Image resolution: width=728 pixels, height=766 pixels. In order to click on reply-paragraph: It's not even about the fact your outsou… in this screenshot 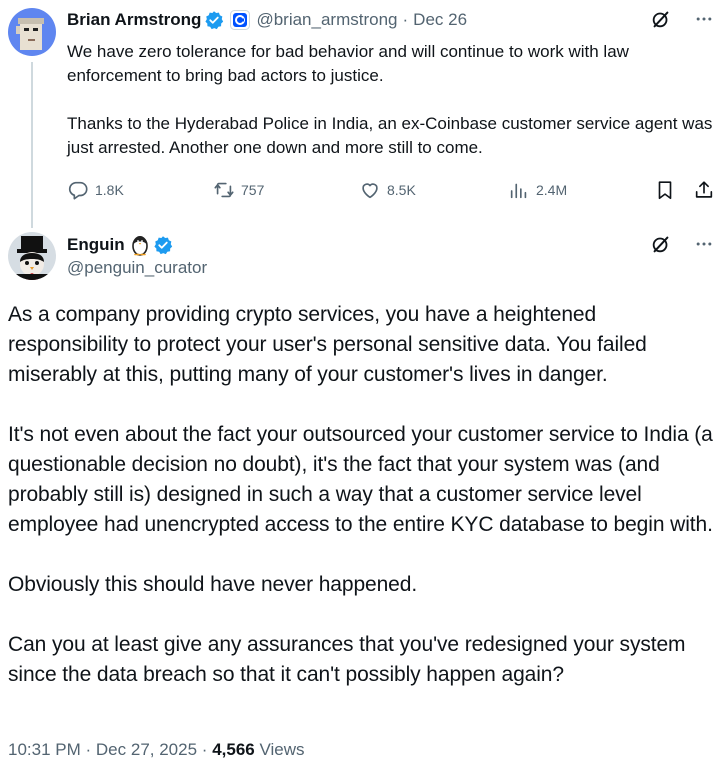, I will do `click(360, 479)`.